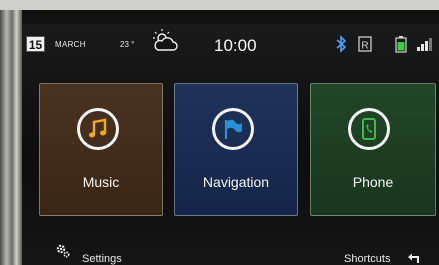 The width and height of the screenshot is (439, 265). What do you see at coordinates (236, 182) in the screenshot?
I see `navigation-label: Navigation` at bounding box center [236, 182].